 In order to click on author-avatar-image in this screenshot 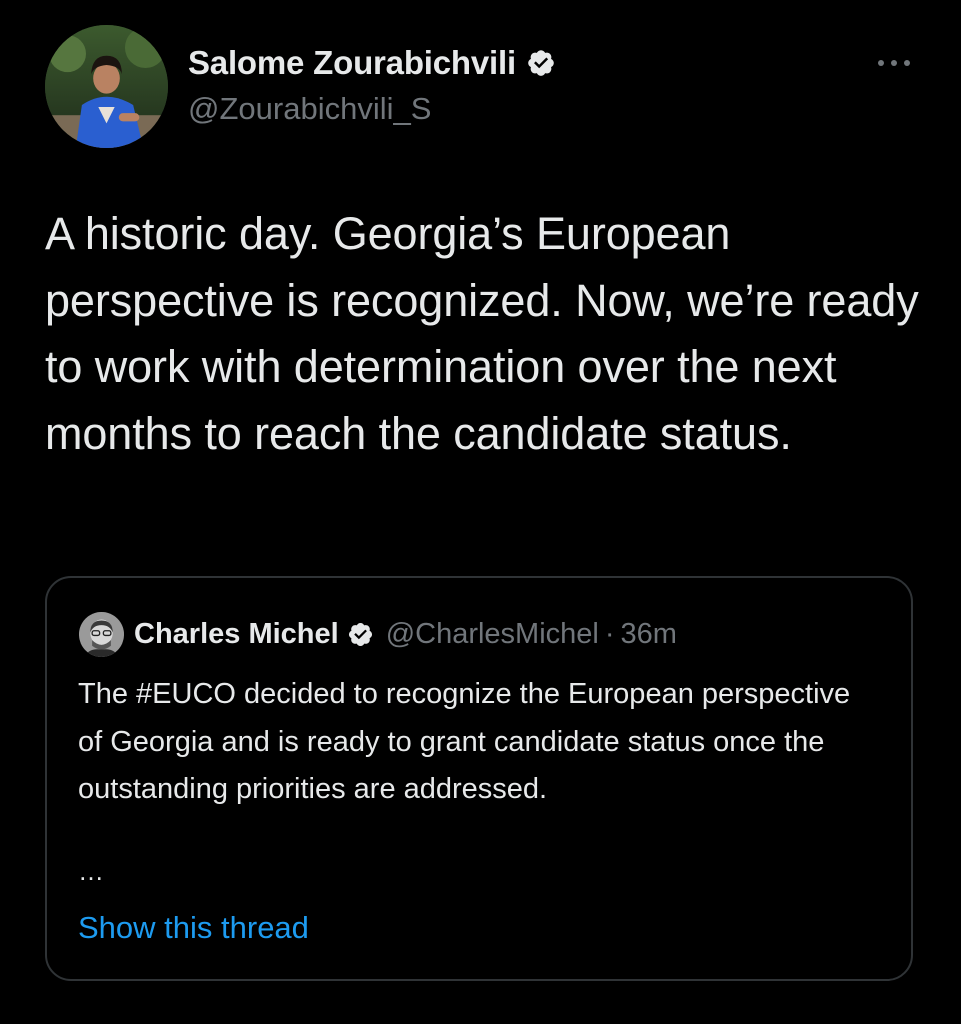, I will do `click(106, 86)`.